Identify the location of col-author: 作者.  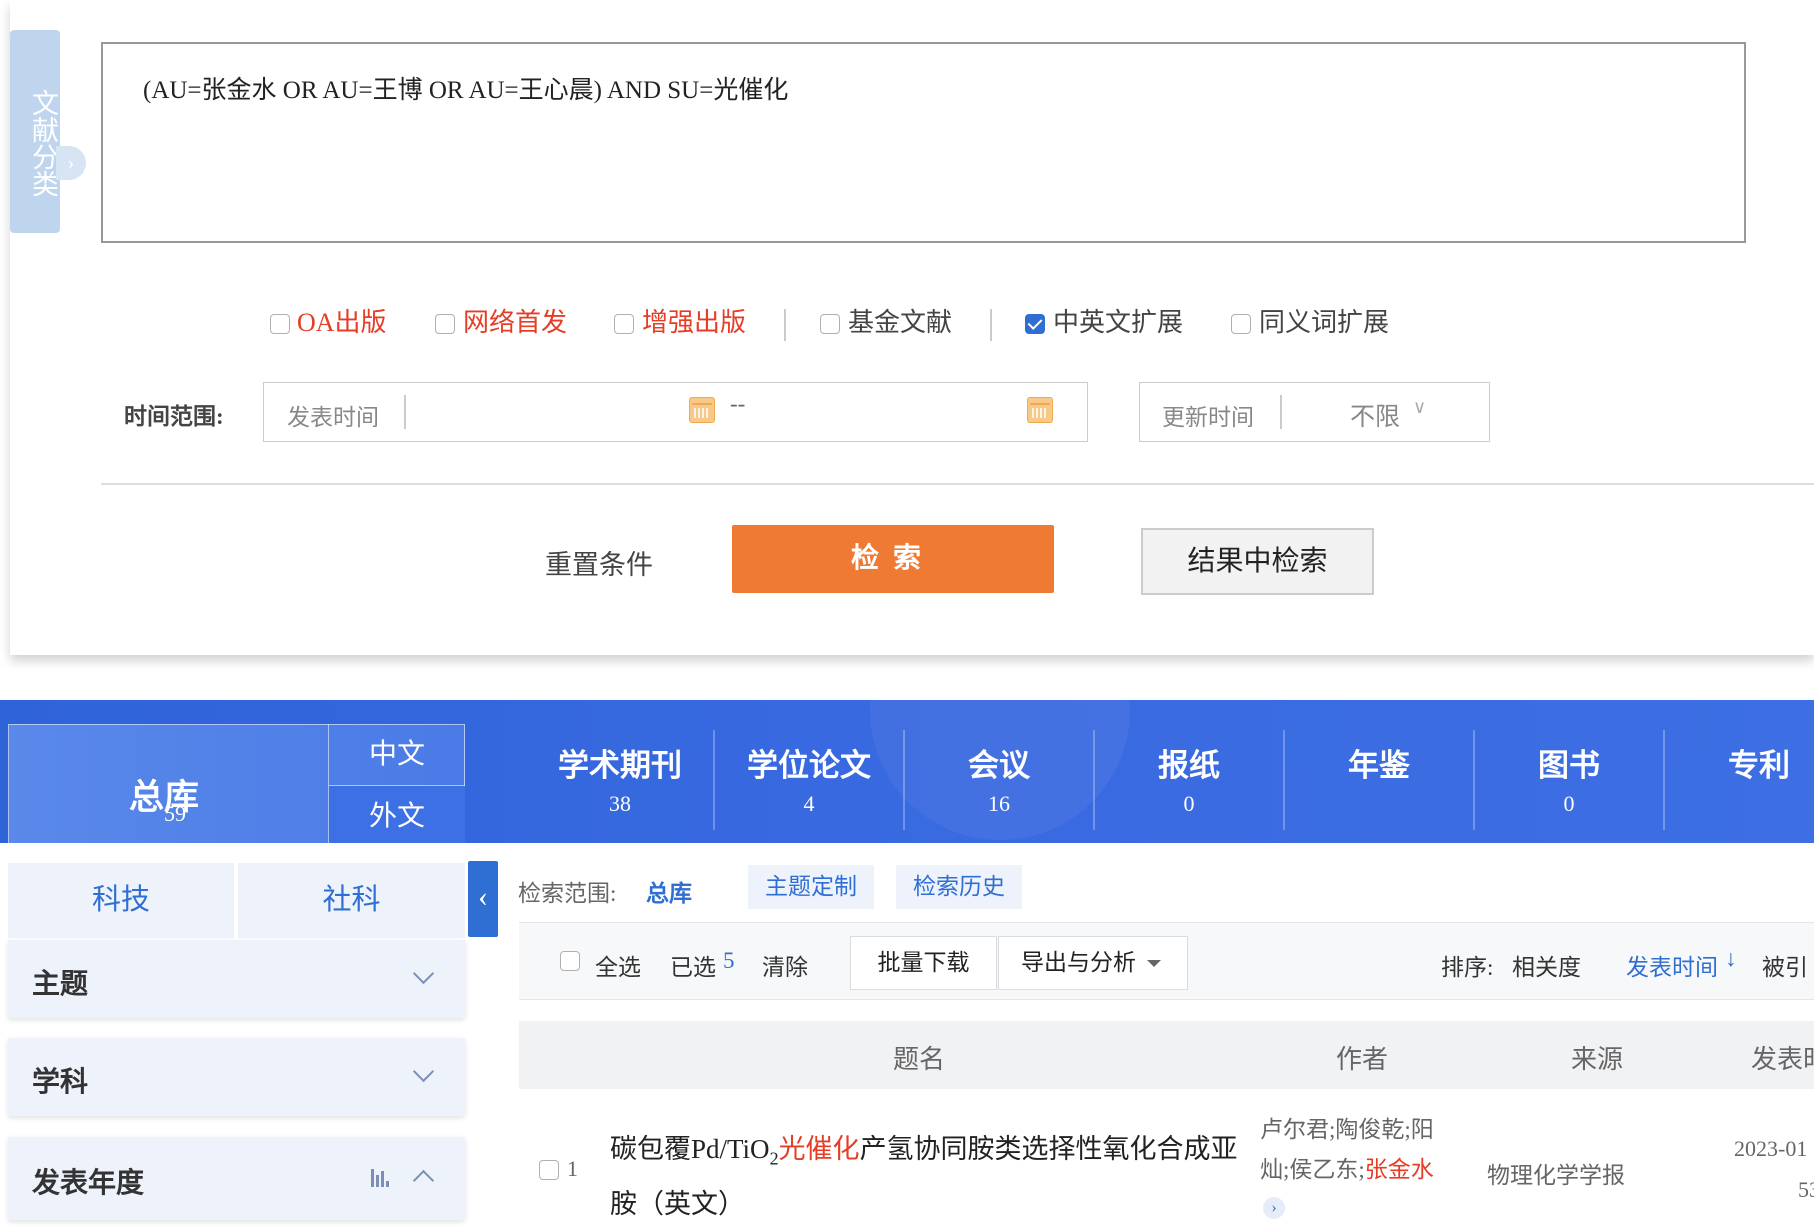
(1362, 1057).